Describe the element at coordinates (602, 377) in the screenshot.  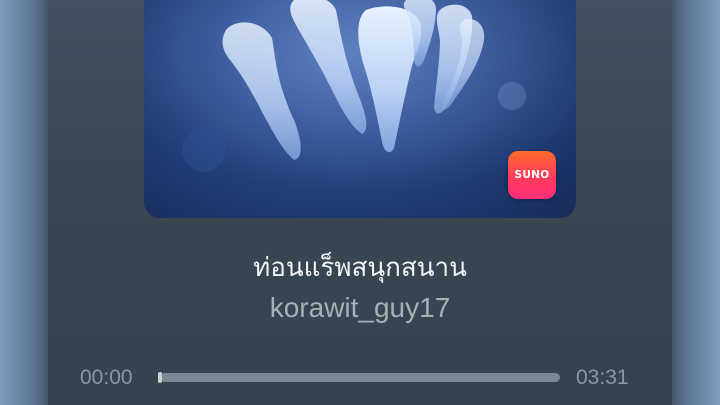
I see `total-duration: 03:31` at that location.